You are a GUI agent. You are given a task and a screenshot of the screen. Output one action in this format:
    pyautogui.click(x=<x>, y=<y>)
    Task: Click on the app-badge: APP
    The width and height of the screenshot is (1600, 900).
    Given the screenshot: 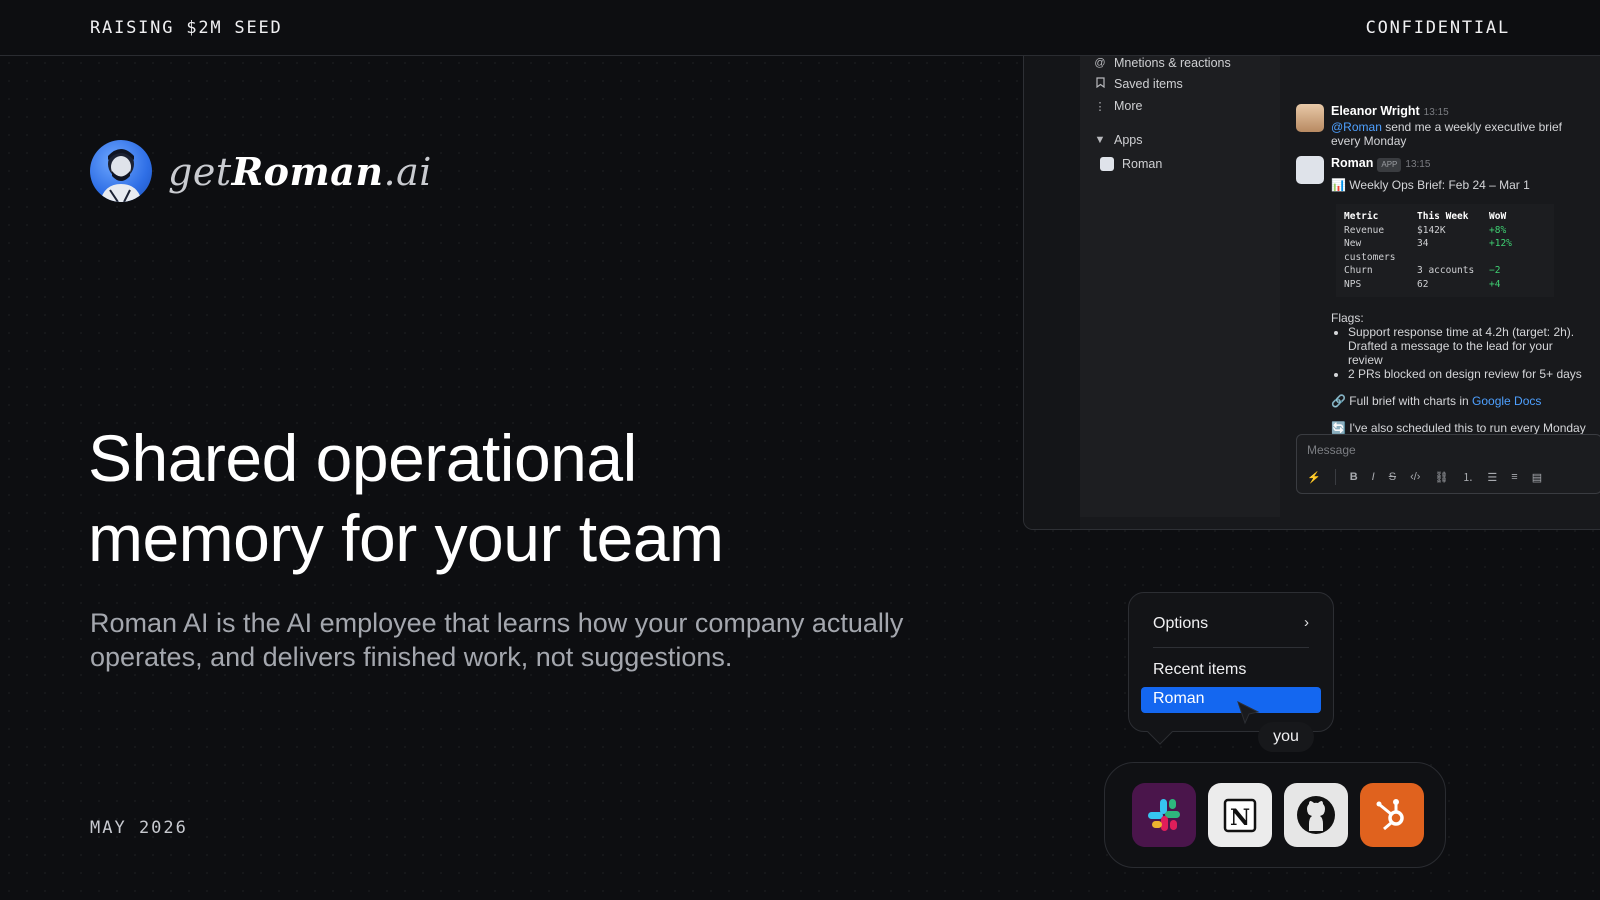 What is the action you would take?
    pyautogui.click(x=1389, y=165)
    